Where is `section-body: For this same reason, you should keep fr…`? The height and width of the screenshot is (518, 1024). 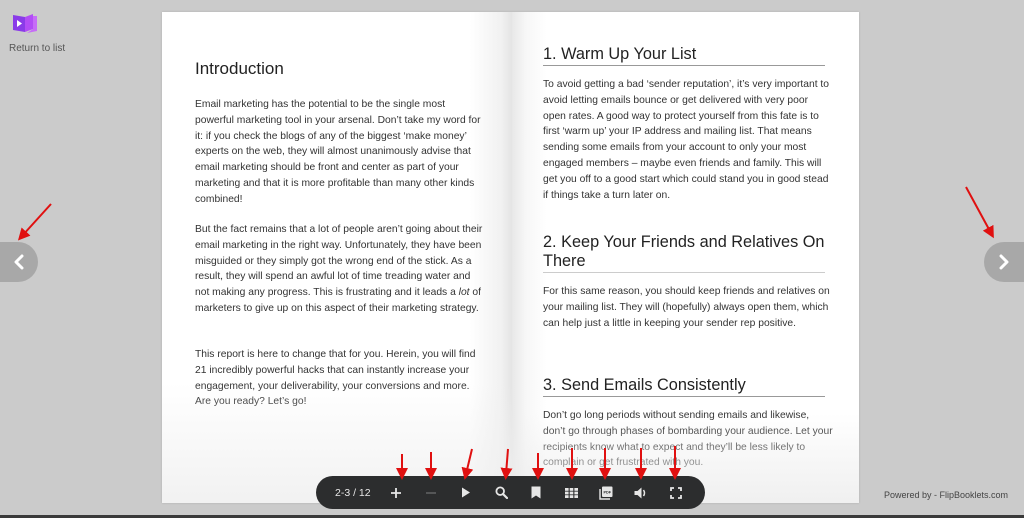
section-body: For this same reason, you should keep fr… is located at coordinates (686, 307).